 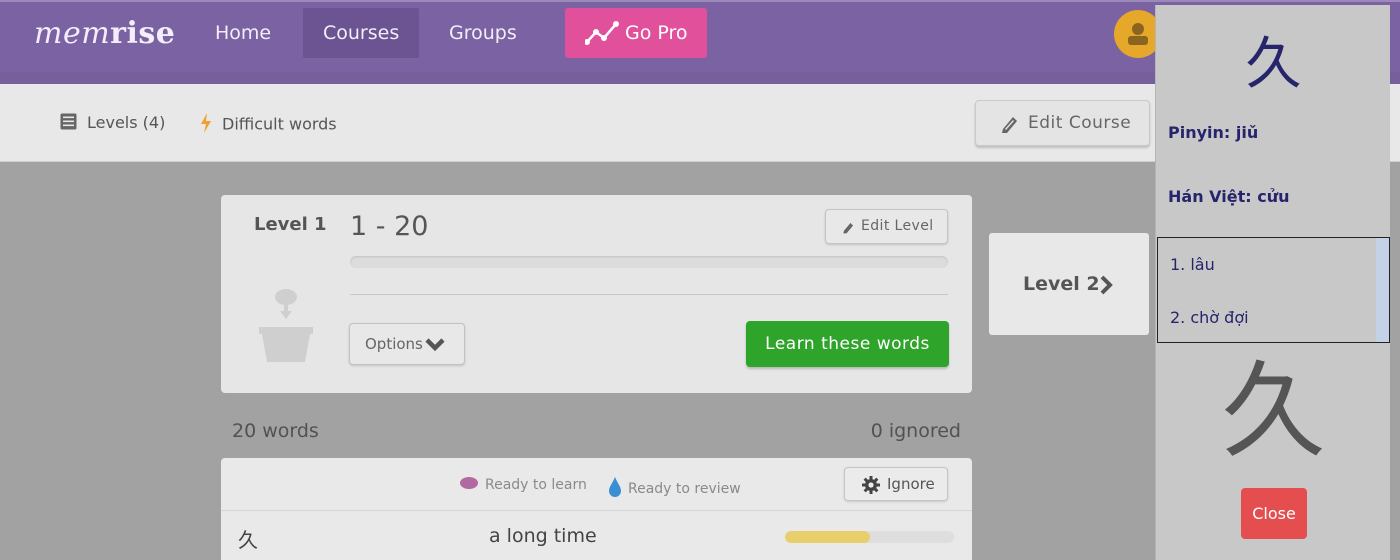 I want to click on seed-pot-icon, so click(x=286, y=327).